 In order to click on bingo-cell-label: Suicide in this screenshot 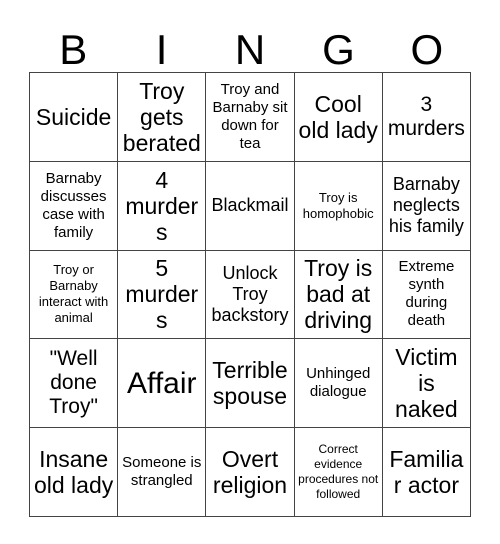, I will do `click(73, 116)`.